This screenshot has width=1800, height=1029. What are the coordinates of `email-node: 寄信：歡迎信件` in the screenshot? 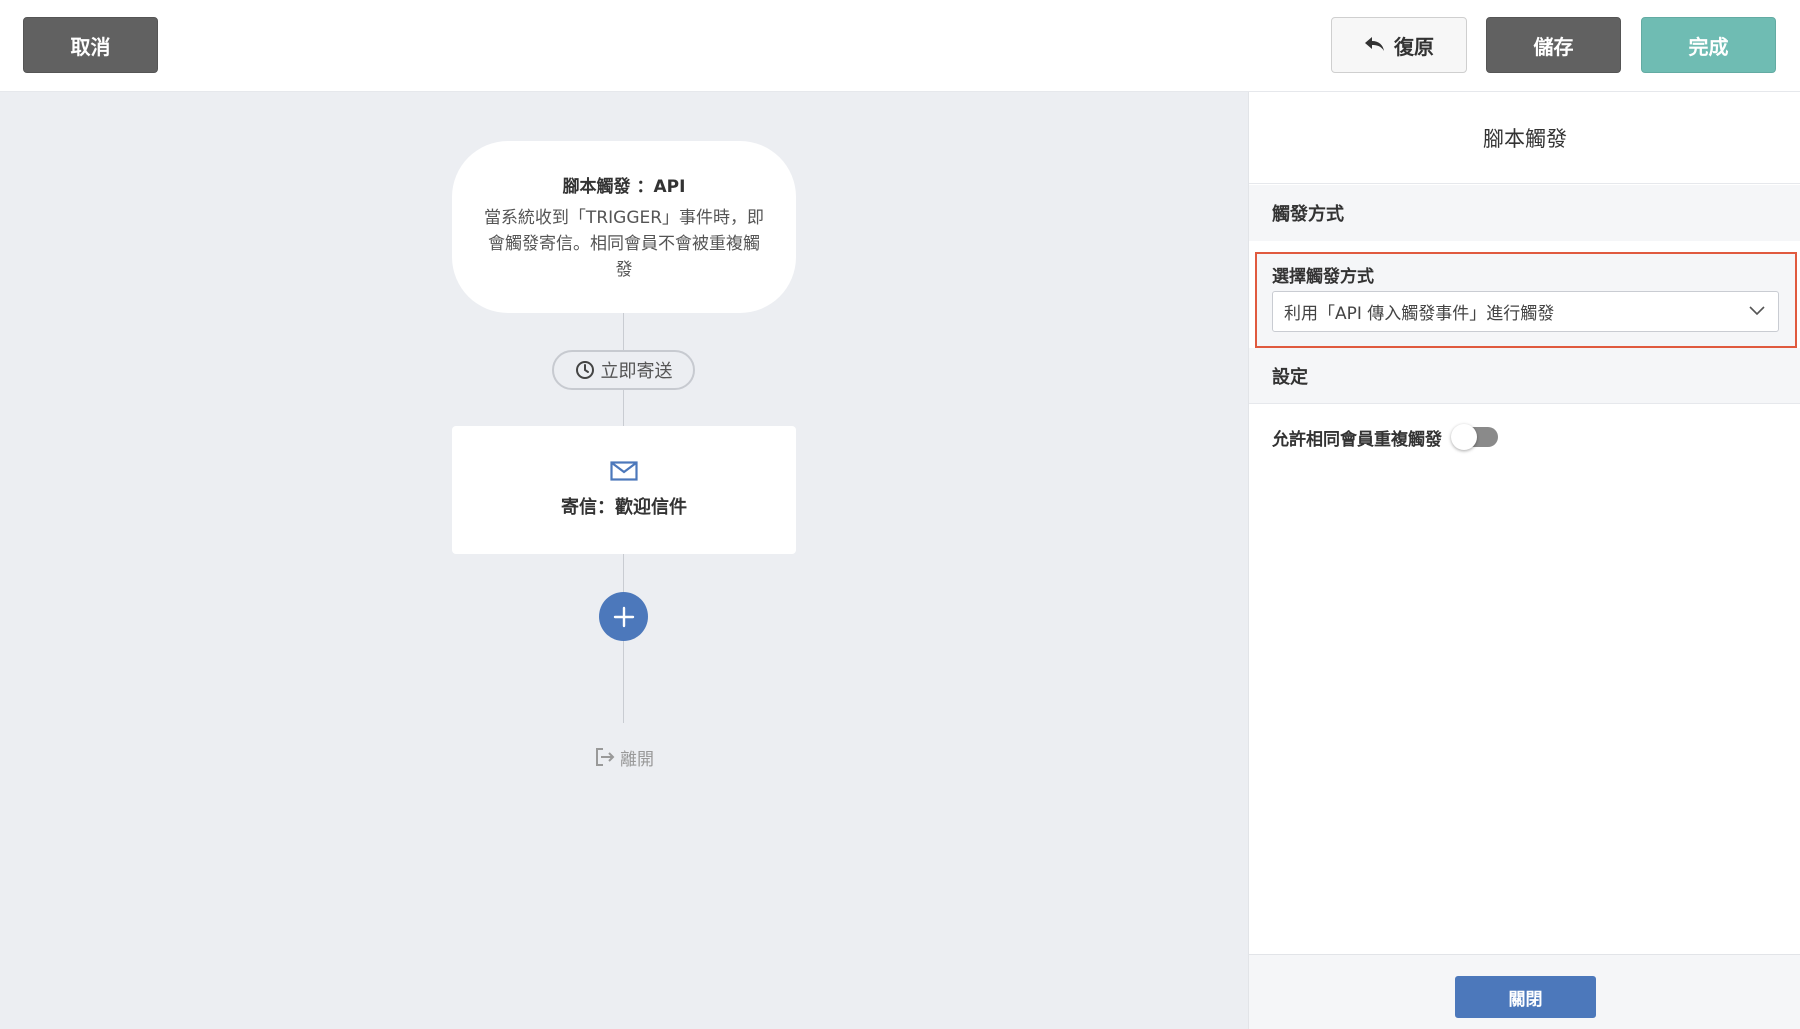 It's located at (624, 490).